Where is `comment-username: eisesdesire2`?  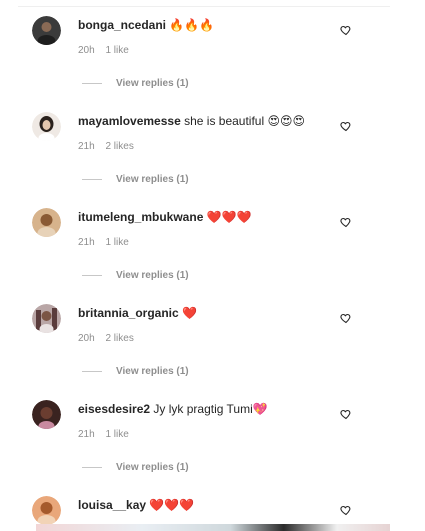 comment-username: eisesdesire2 is located at coordinates (114, 409).